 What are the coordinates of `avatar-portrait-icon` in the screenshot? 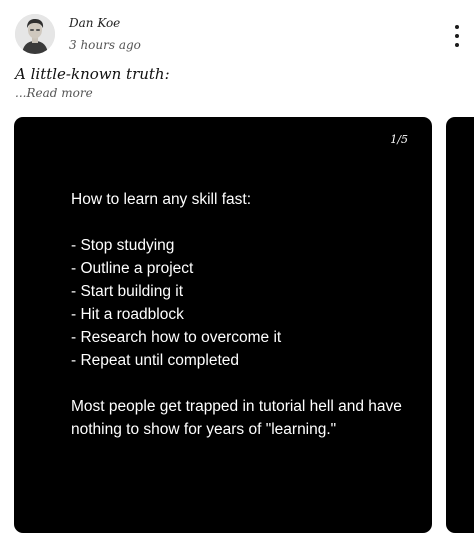 It's located at (35, 34).